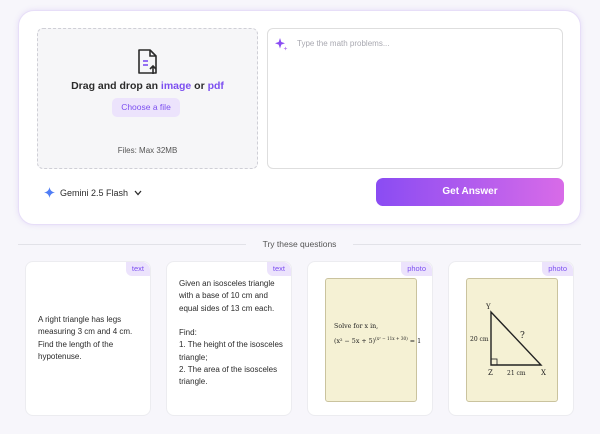 The width and height of the screenshot is (600, 434). Describe the element at coordinates (216, 86) in the screenshot. I see `pdf-link: pdf` at that location.